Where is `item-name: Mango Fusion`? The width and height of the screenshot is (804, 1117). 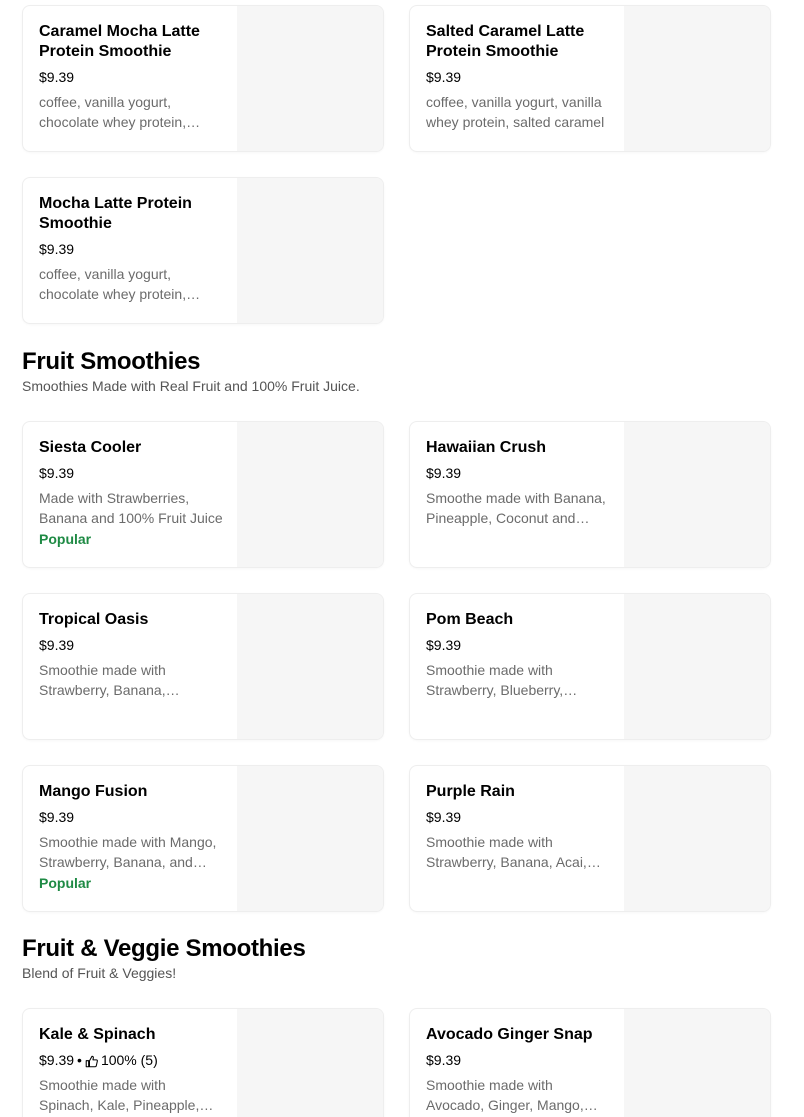 item-name: Mango Fusion is located at coordinates (93, 791).